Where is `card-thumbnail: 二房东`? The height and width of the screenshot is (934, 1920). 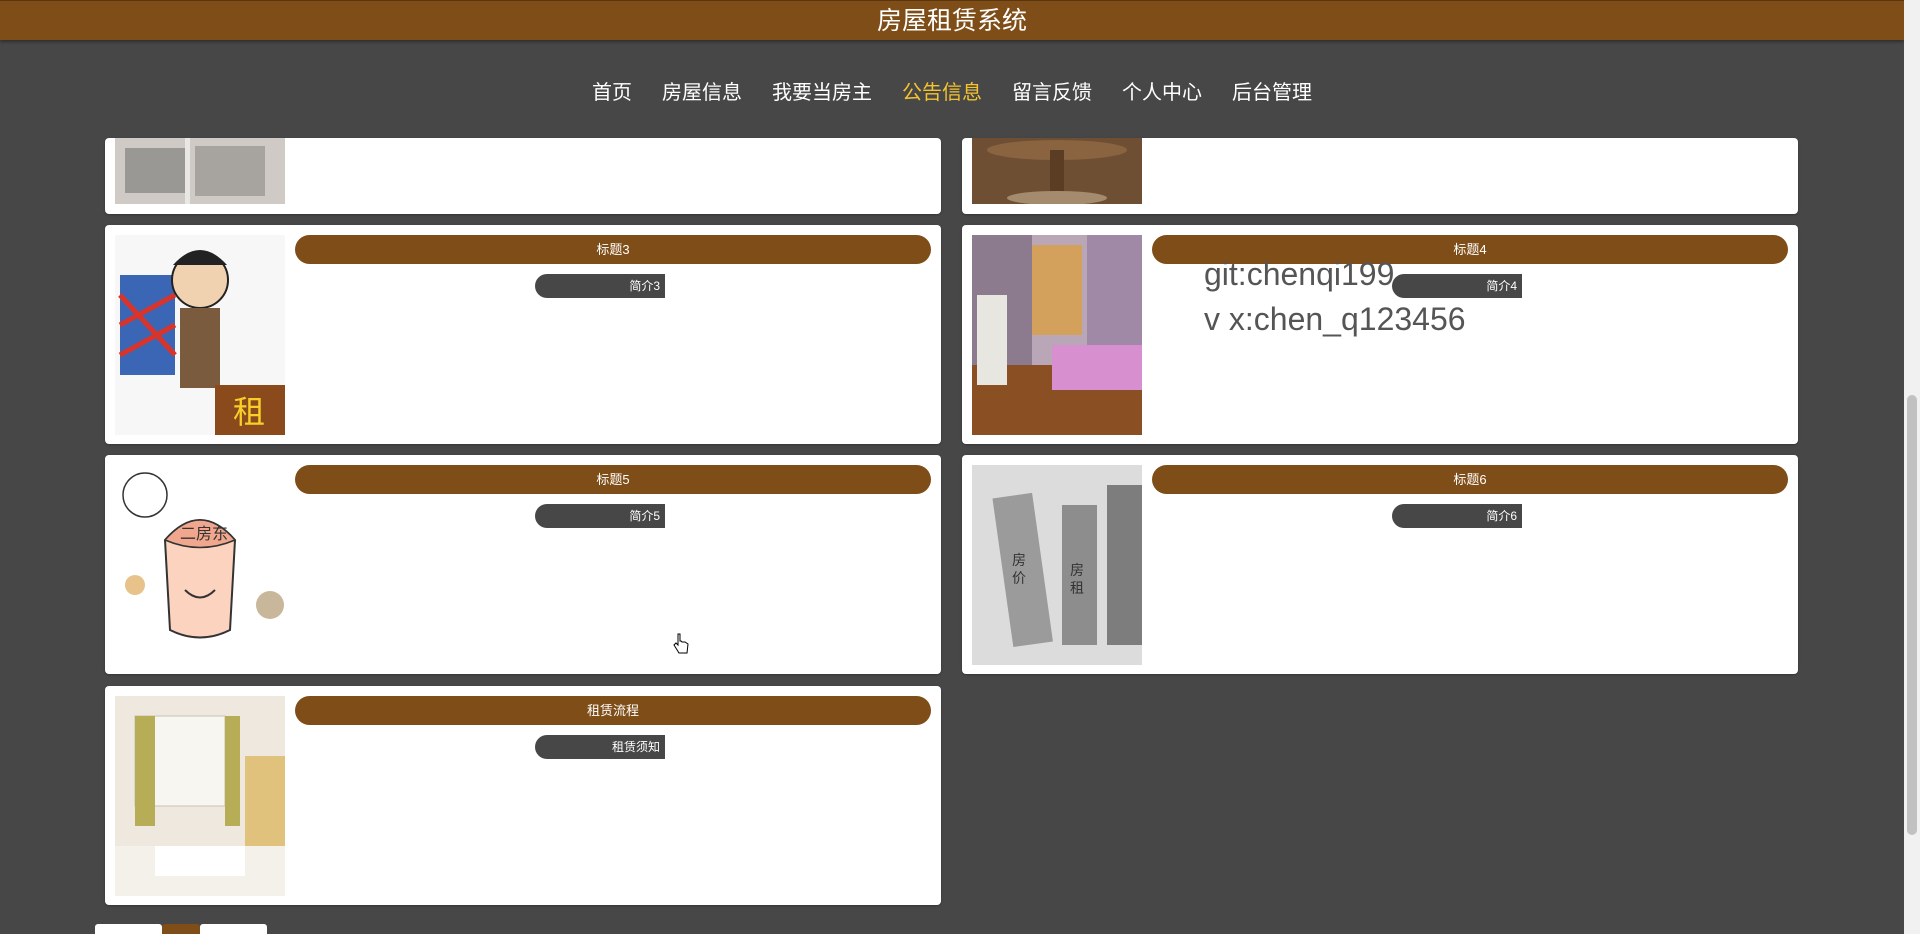
card-thumbnail: 二房东 is located at coordinates (200, 565).